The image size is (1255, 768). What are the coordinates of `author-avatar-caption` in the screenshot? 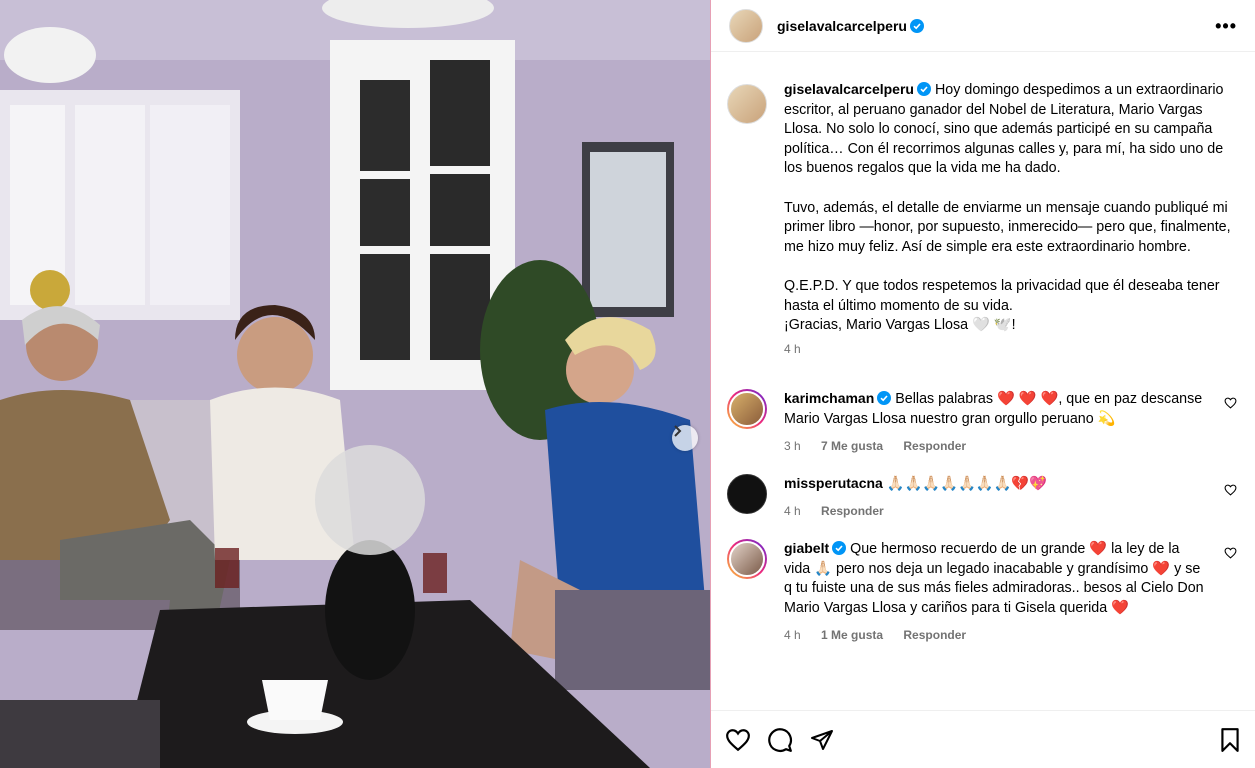 It's located at (747, 104).